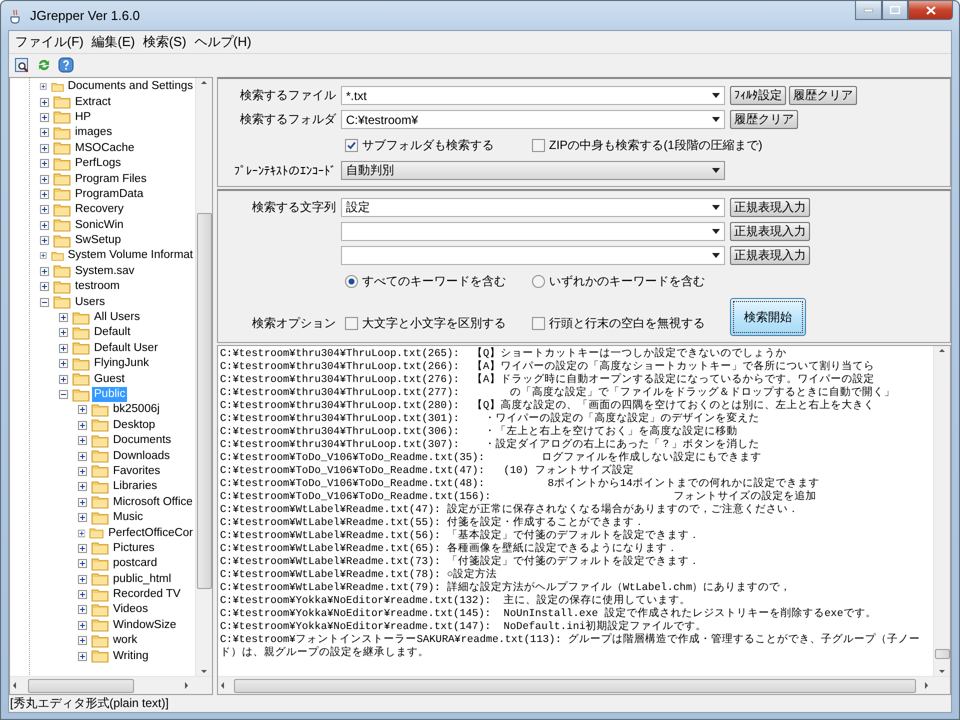  What do you see at coordinates (131, 656) in the screenshot?
I see `folder-label: Writing` at bounding box center [131, 656].